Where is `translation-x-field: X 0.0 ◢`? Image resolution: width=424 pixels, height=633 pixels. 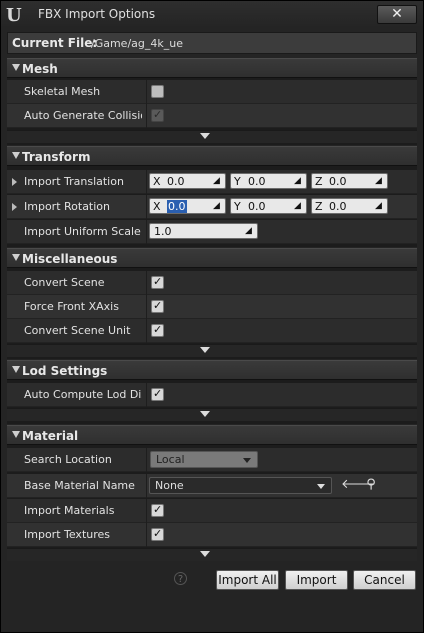
translation-x-field: X 0.0 ◢ is located at coordinates (187, 181).